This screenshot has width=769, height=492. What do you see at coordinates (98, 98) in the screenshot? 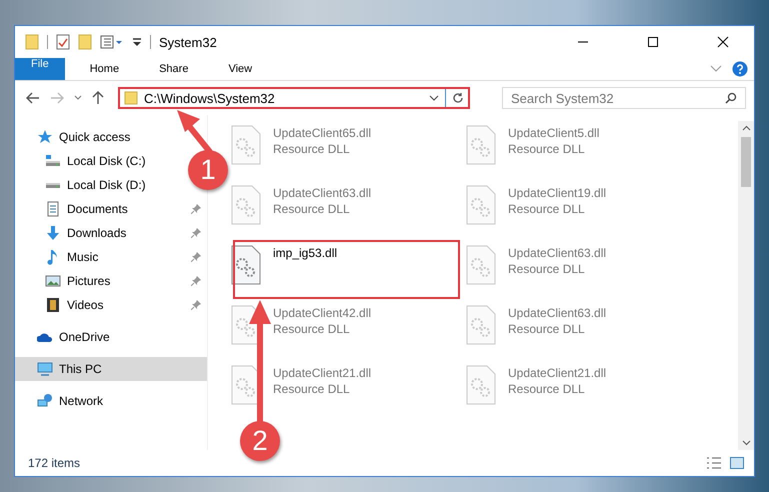
I see `up-icon` at bounding box center [98, 98].